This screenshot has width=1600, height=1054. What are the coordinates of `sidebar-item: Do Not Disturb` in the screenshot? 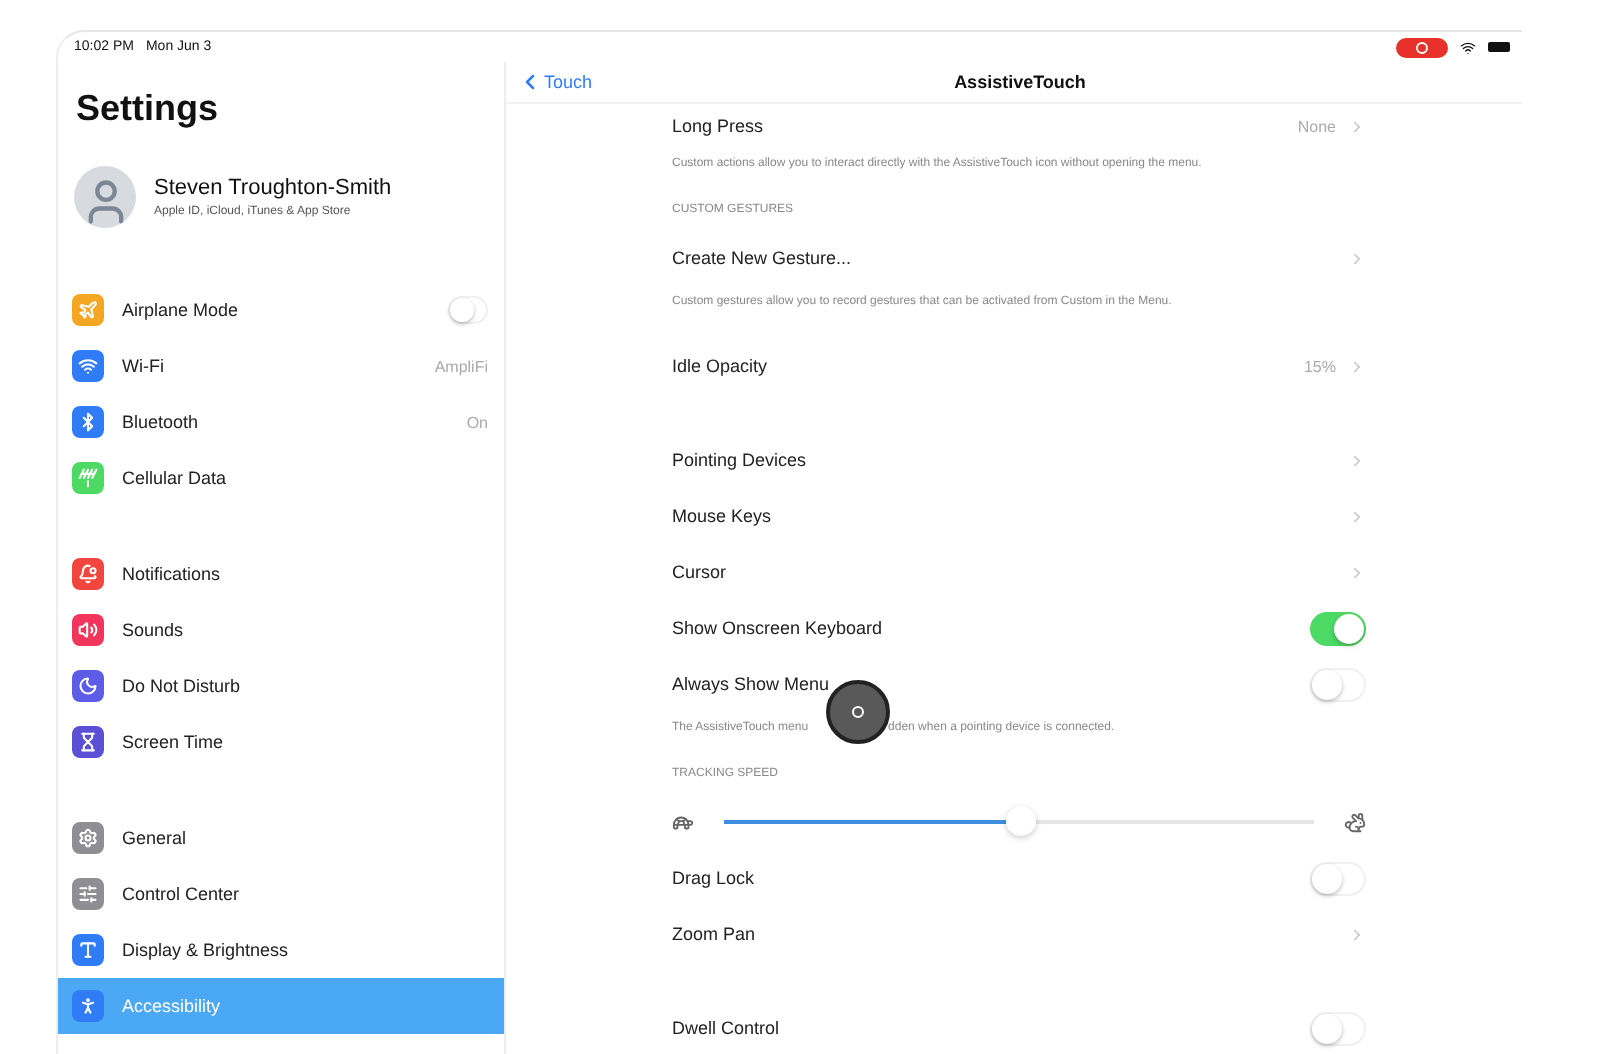 It's located at (281, 686).